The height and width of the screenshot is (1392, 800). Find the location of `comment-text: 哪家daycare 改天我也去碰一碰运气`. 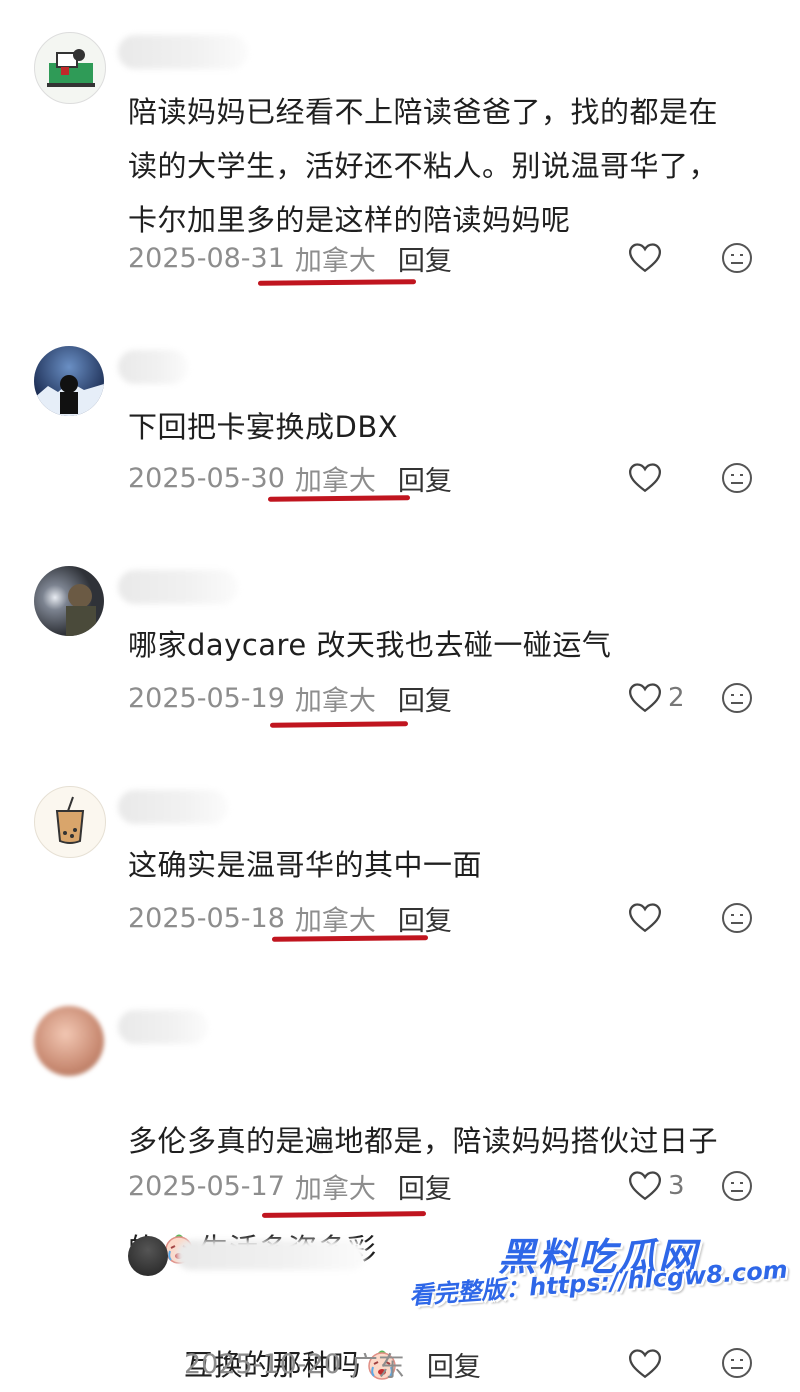

comment-text: 哪家daycare 改天我也去碰一碰运气 is located at coordinates (370, 645).